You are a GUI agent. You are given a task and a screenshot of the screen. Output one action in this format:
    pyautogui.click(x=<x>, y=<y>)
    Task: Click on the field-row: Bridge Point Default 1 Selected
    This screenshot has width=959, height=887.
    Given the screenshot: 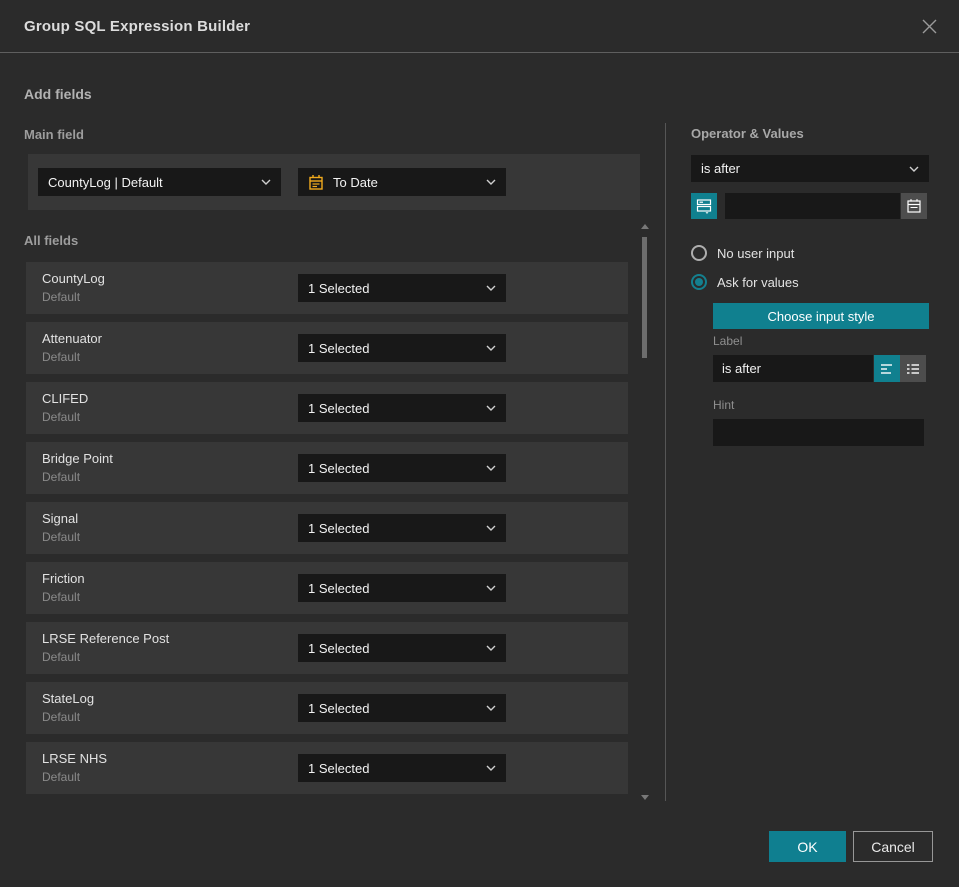 What is the action you would take?
    pyautogui.click(x=327, y=468)
    